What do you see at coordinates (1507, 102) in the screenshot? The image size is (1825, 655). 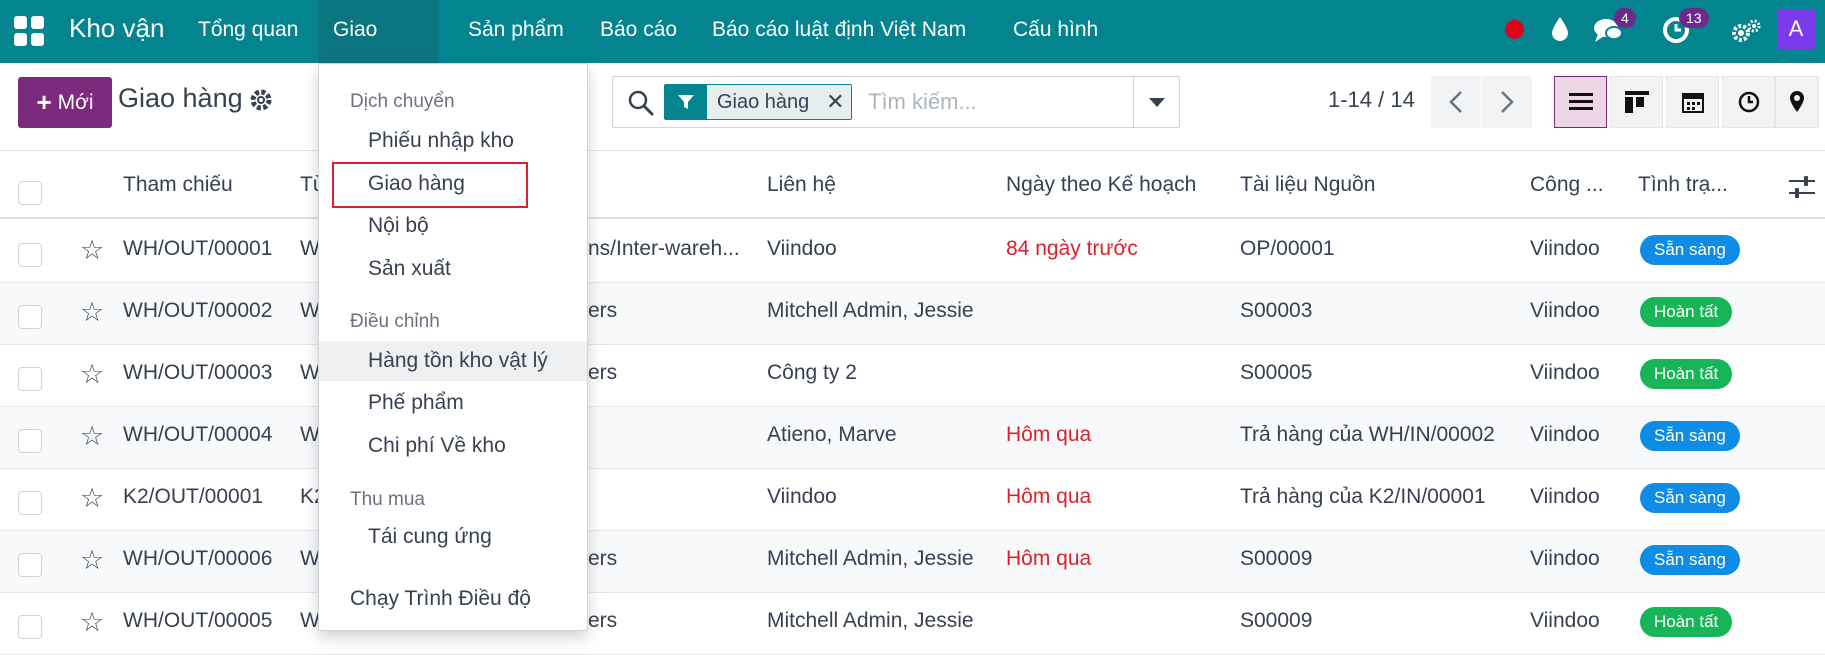 I see `pager-next-button` at bounding box center [1507, 102].